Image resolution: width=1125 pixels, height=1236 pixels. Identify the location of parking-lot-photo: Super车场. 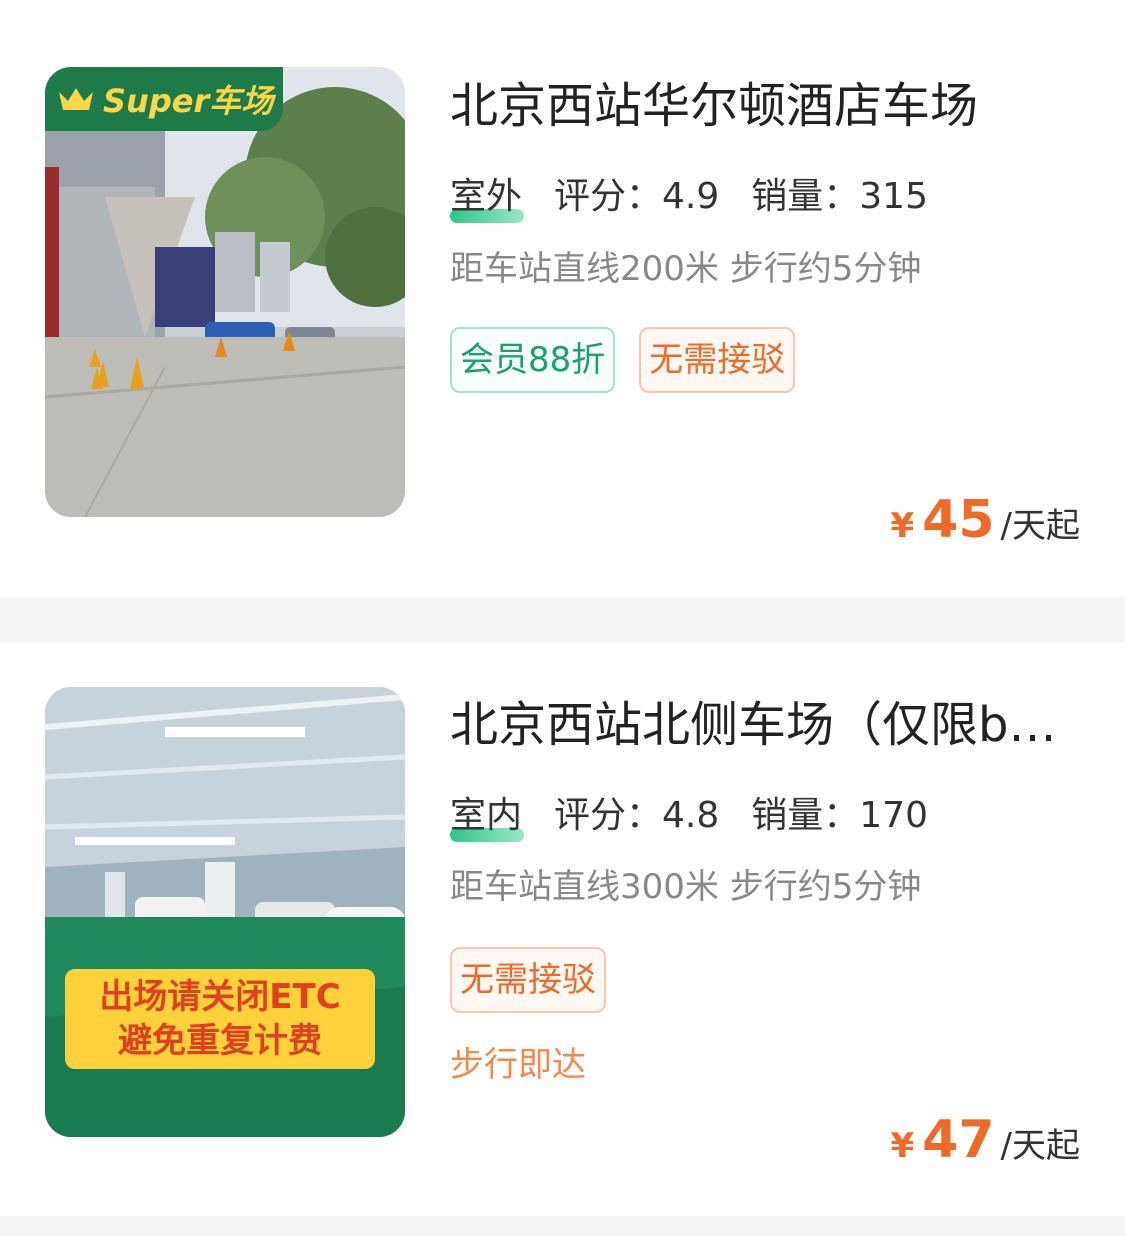
(225, 292).